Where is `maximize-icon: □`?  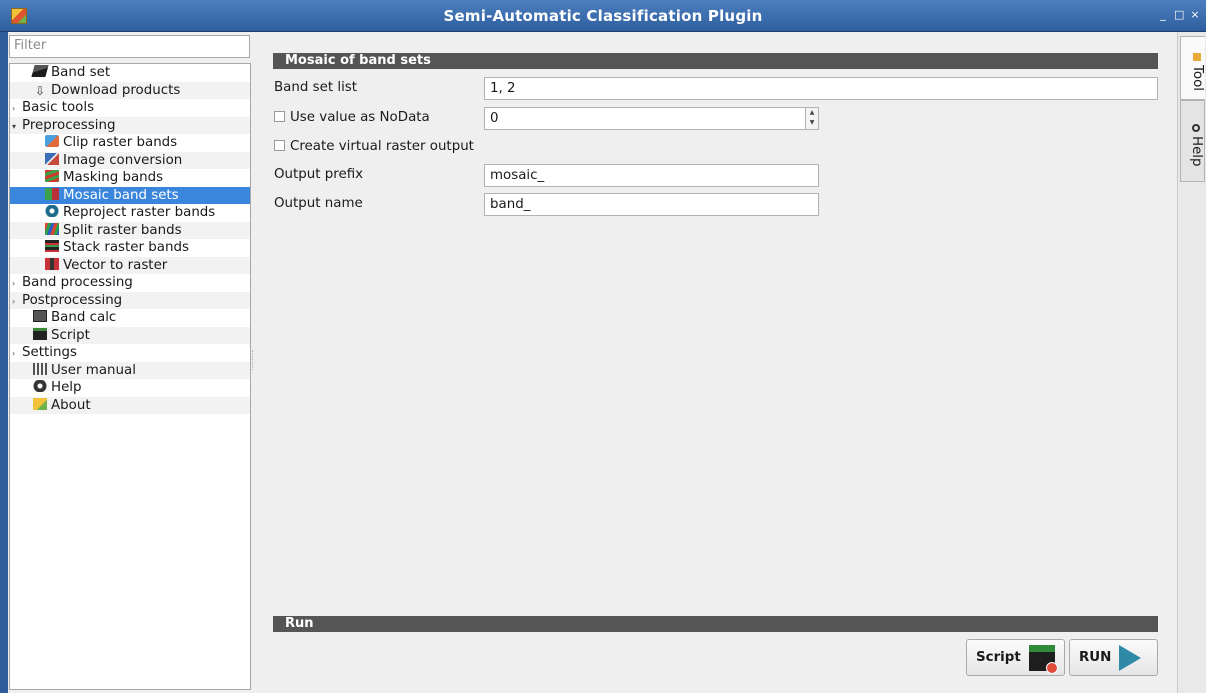
maximize-icon: □ is located at coordinates (1179, 14).